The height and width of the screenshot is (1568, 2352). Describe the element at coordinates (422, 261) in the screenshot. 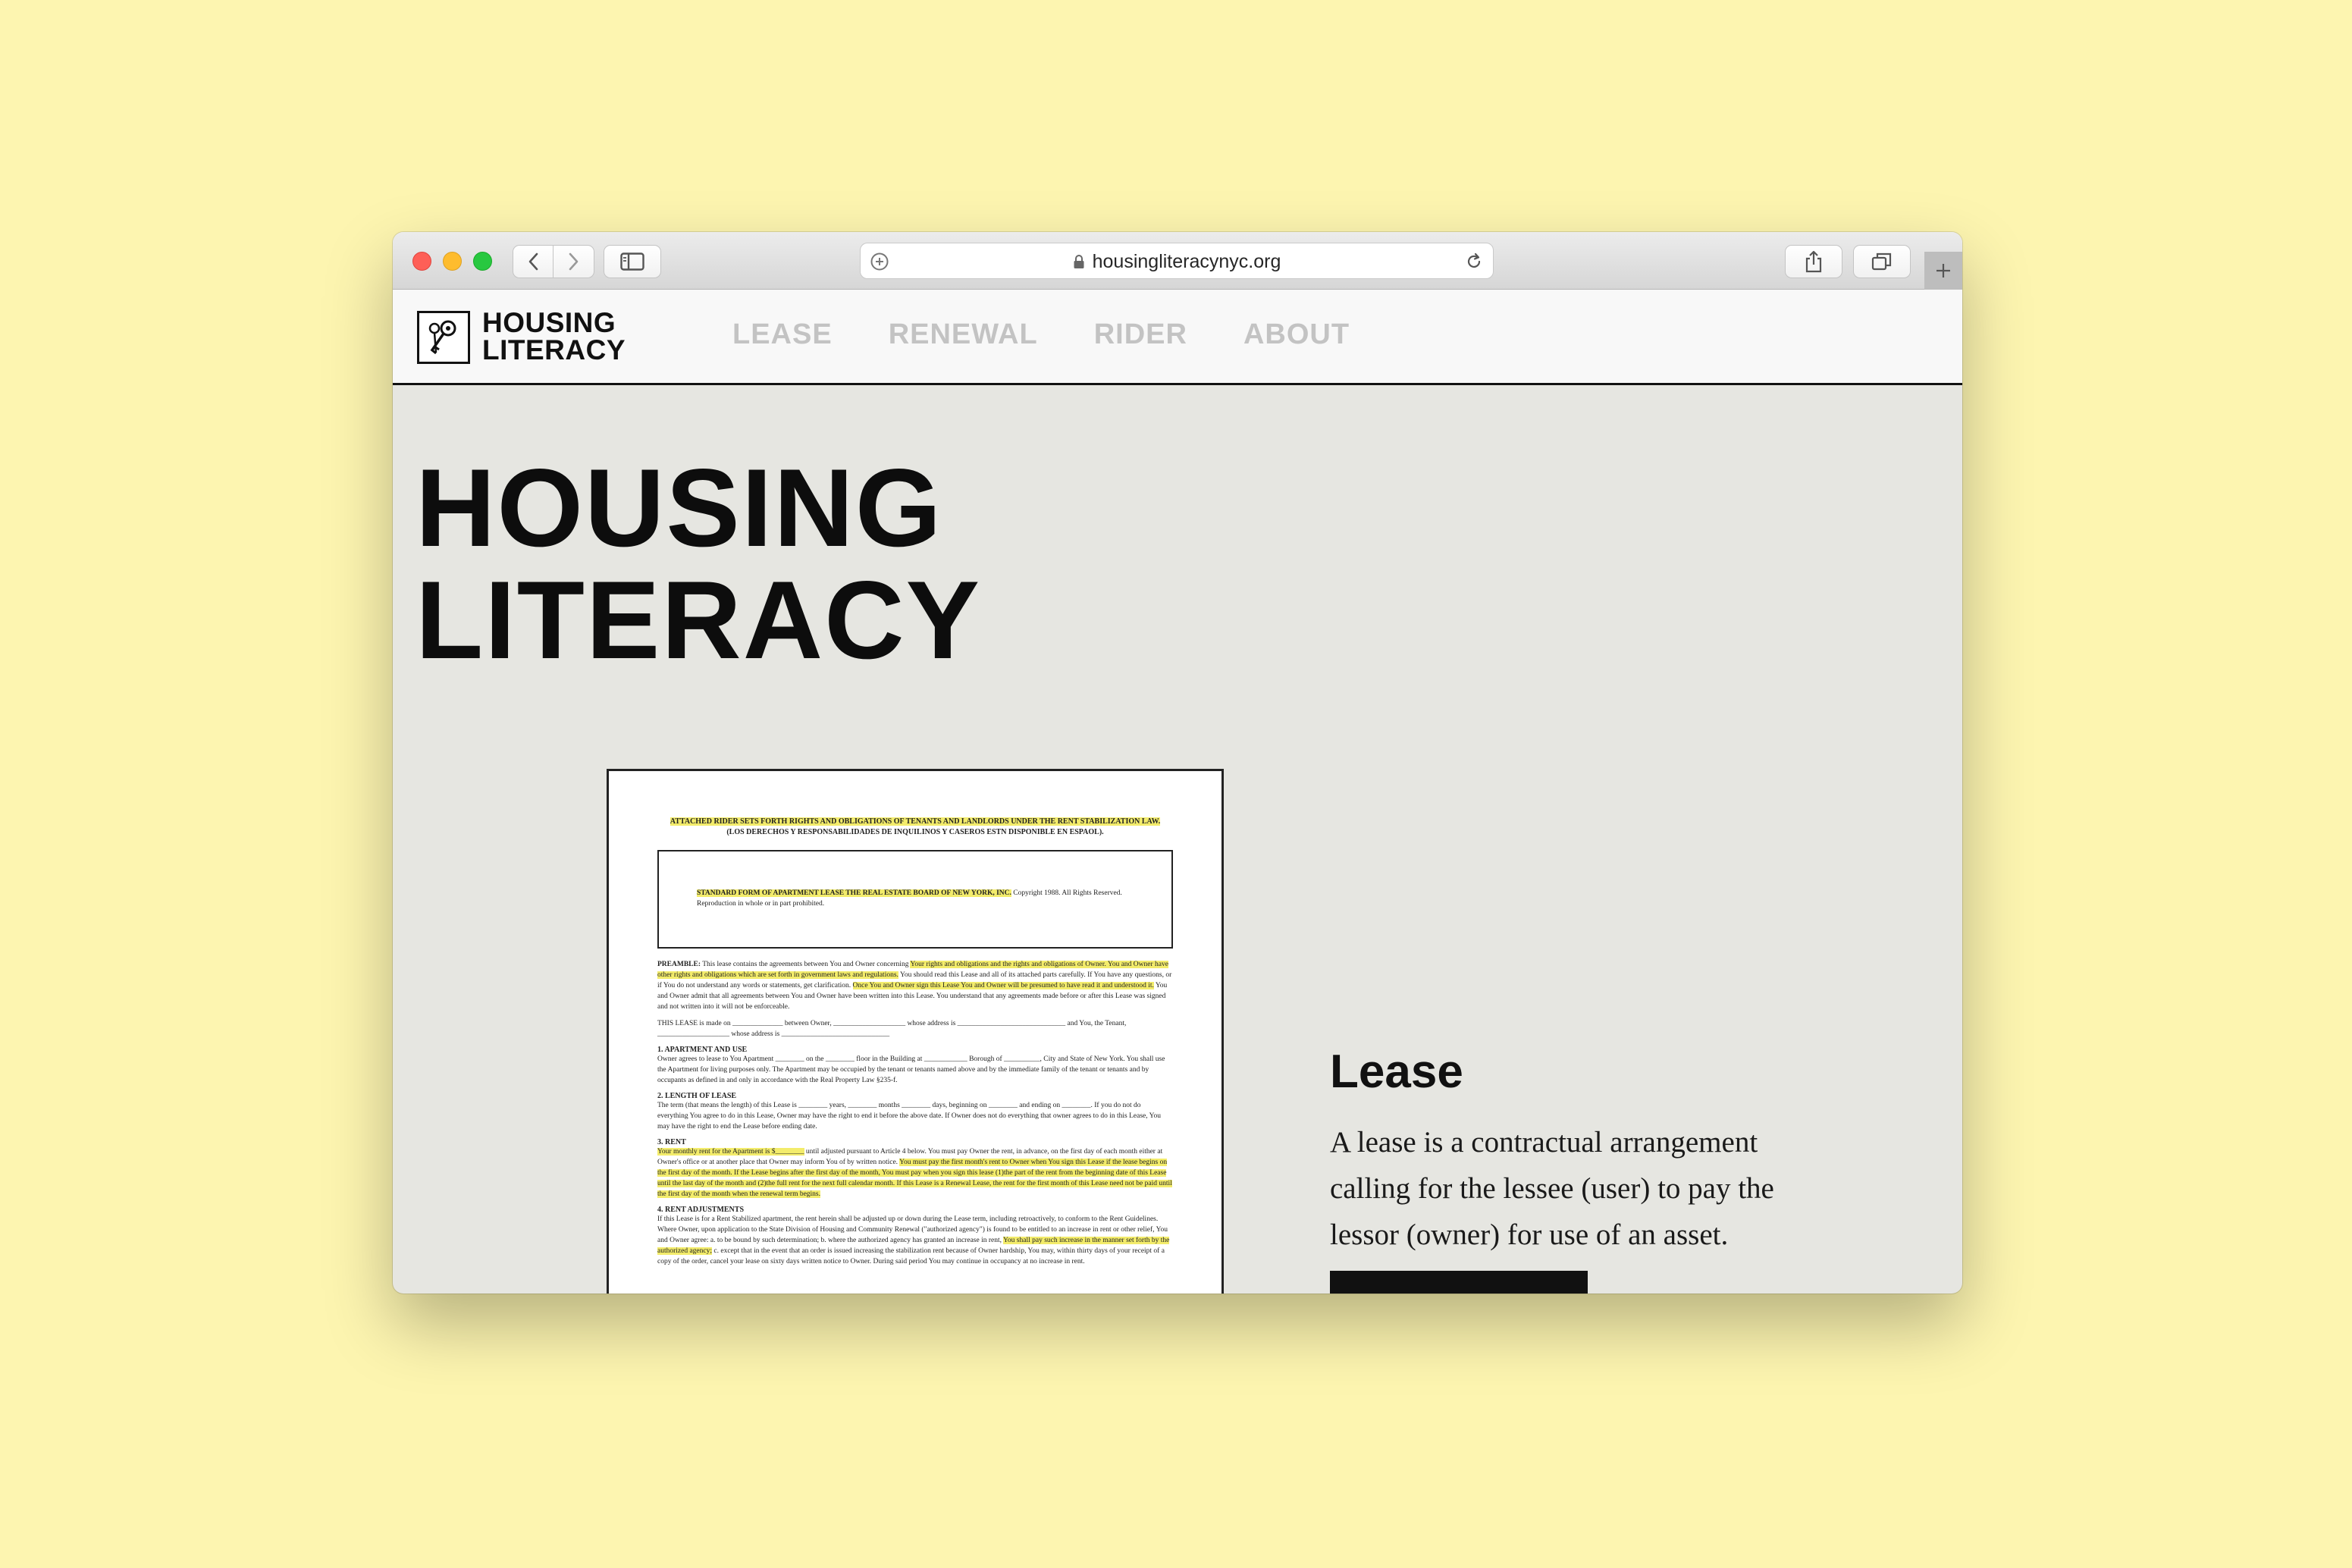

I see `close-window-button` at that location.